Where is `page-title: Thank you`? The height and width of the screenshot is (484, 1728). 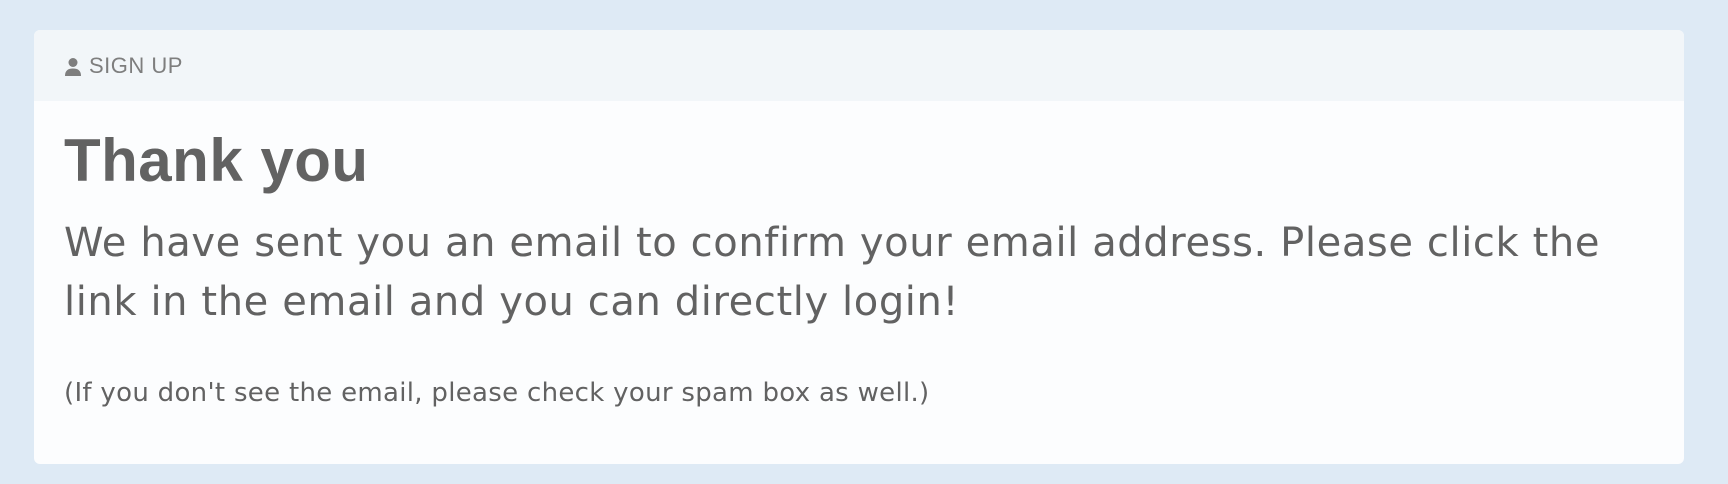
page-title: Thank you is located at coordinates (216, 160).